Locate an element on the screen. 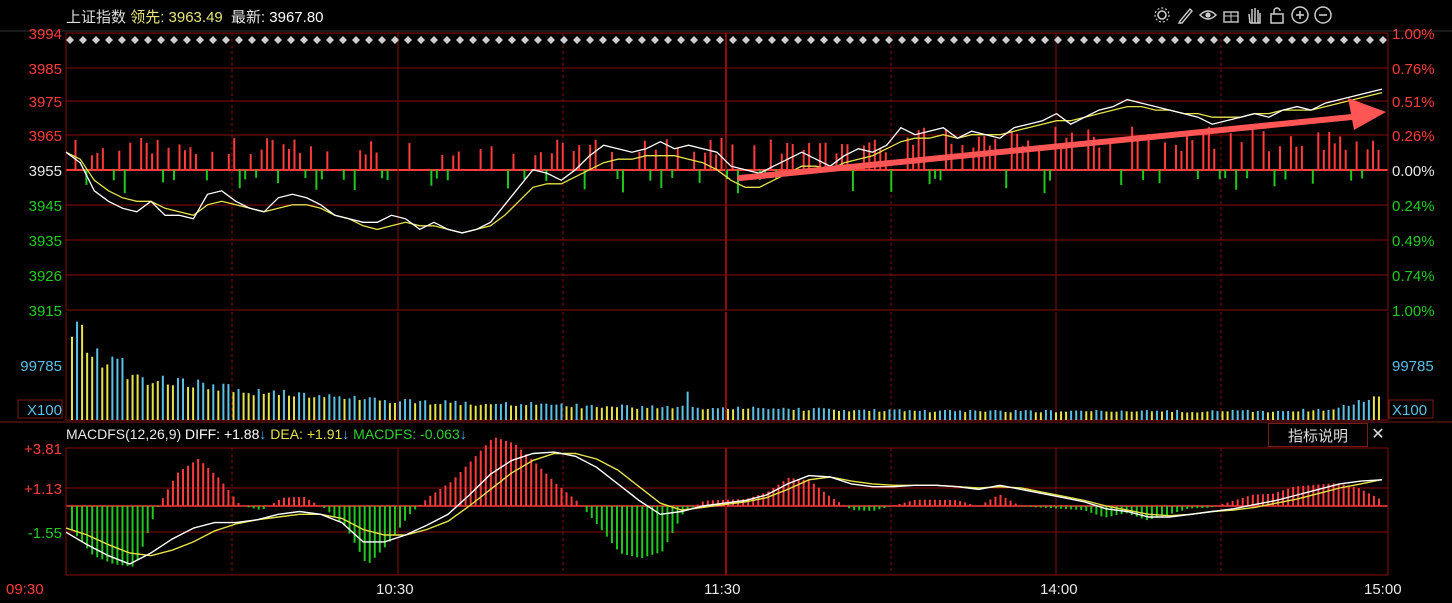 The image size is (1452, 603). index-name: 上证指数 is located at coordinates (96, 17).